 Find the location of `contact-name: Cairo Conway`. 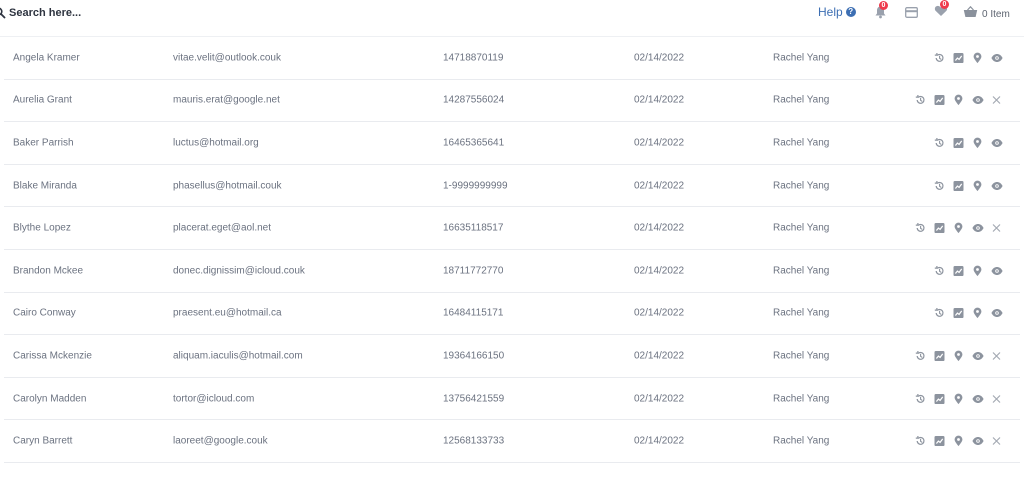

contact-name: Cairo Conway is located at coordinates (44, 313).